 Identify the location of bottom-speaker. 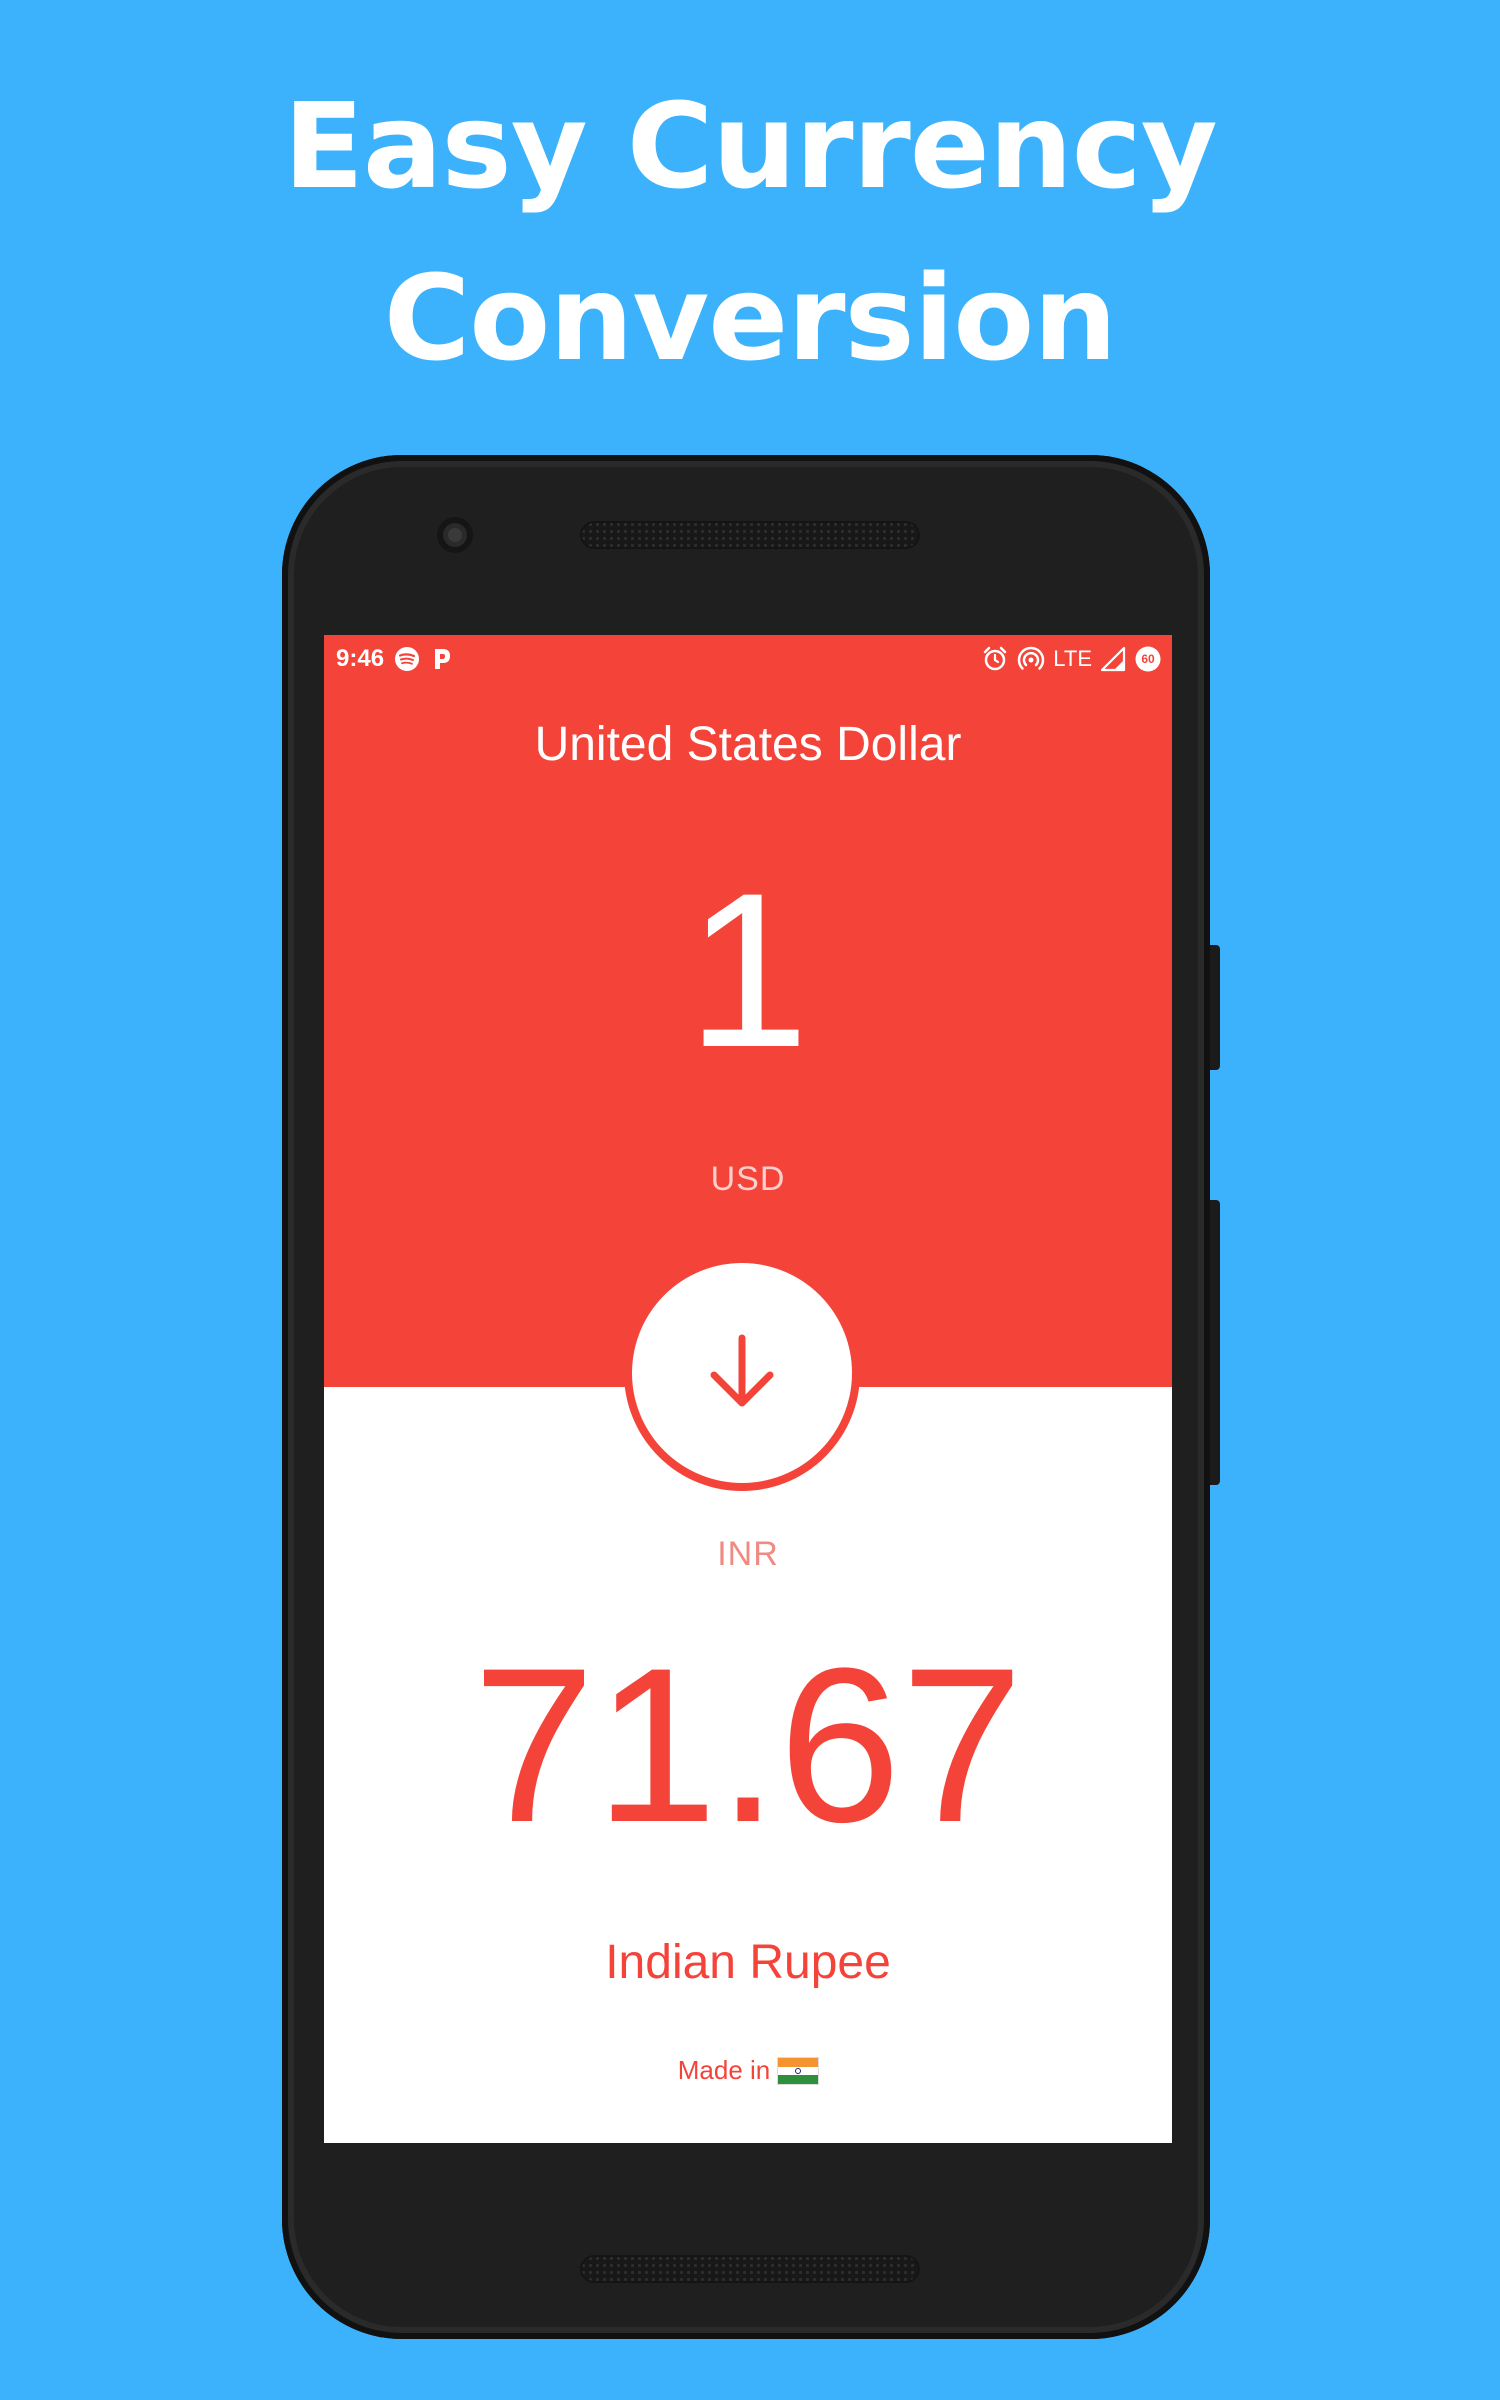
(750, 2269).